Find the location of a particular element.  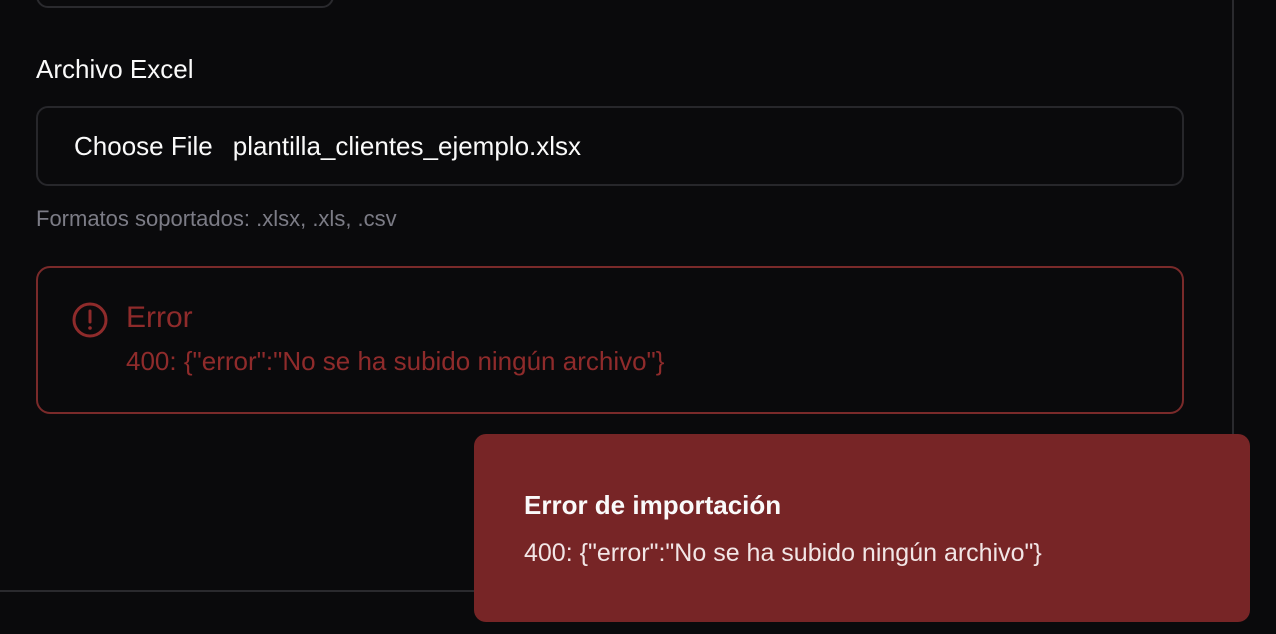

panel-divider-horizontal is located at coordinates (240, 591).